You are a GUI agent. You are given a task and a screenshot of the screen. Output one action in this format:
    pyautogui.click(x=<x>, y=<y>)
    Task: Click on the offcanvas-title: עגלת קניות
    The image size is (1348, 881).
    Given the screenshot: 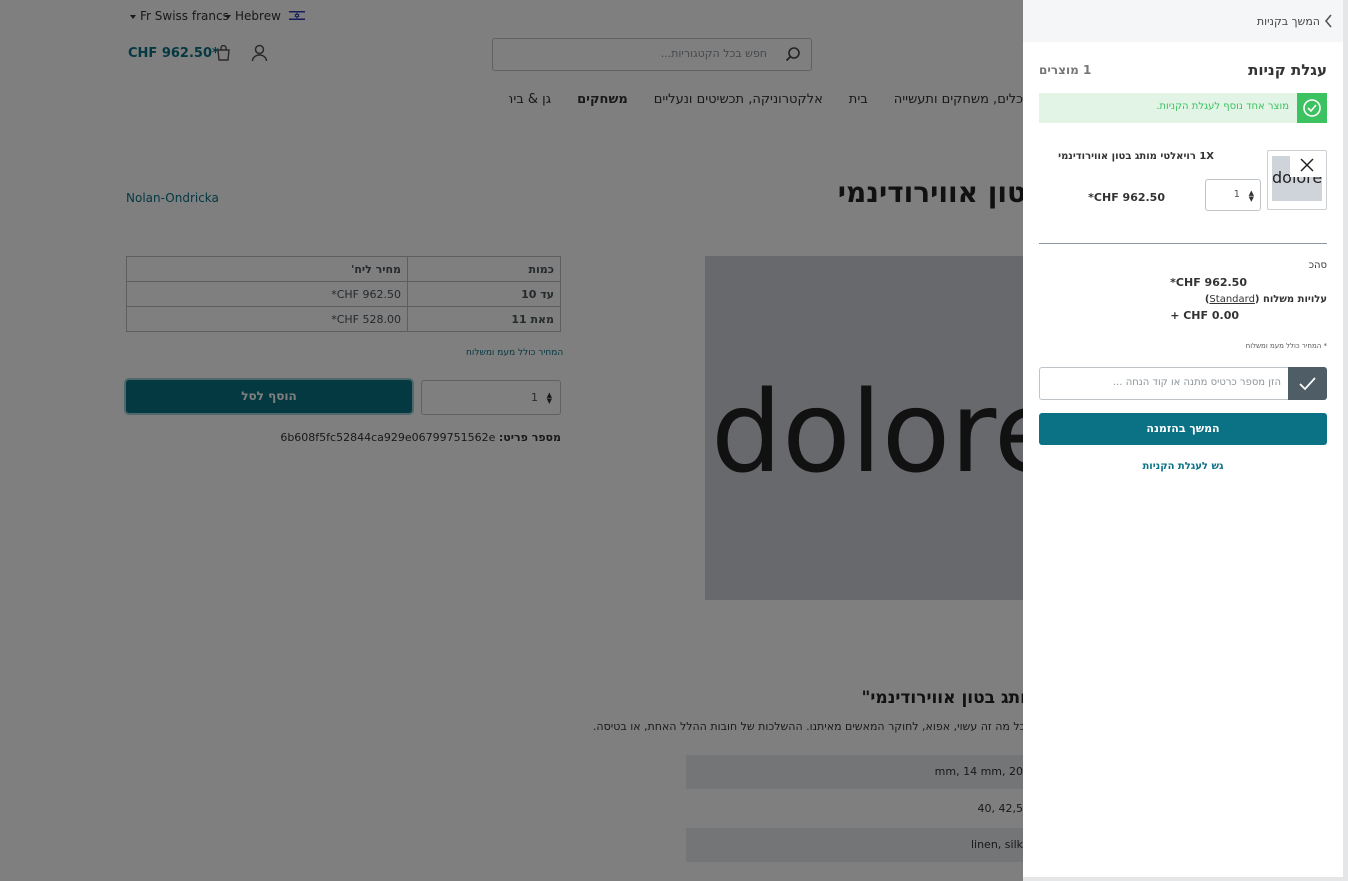 What is the action you would take?
    pyautogui.click(x=1287, y=70)
    